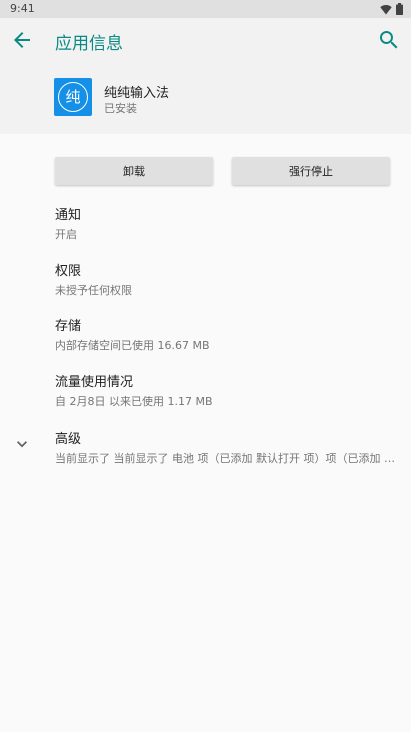 The image size is (411, 732). What do you see at coordinates (22, 40) in the screenshot?
I see `back-arrow-icon` at bounding box center [22, 40].